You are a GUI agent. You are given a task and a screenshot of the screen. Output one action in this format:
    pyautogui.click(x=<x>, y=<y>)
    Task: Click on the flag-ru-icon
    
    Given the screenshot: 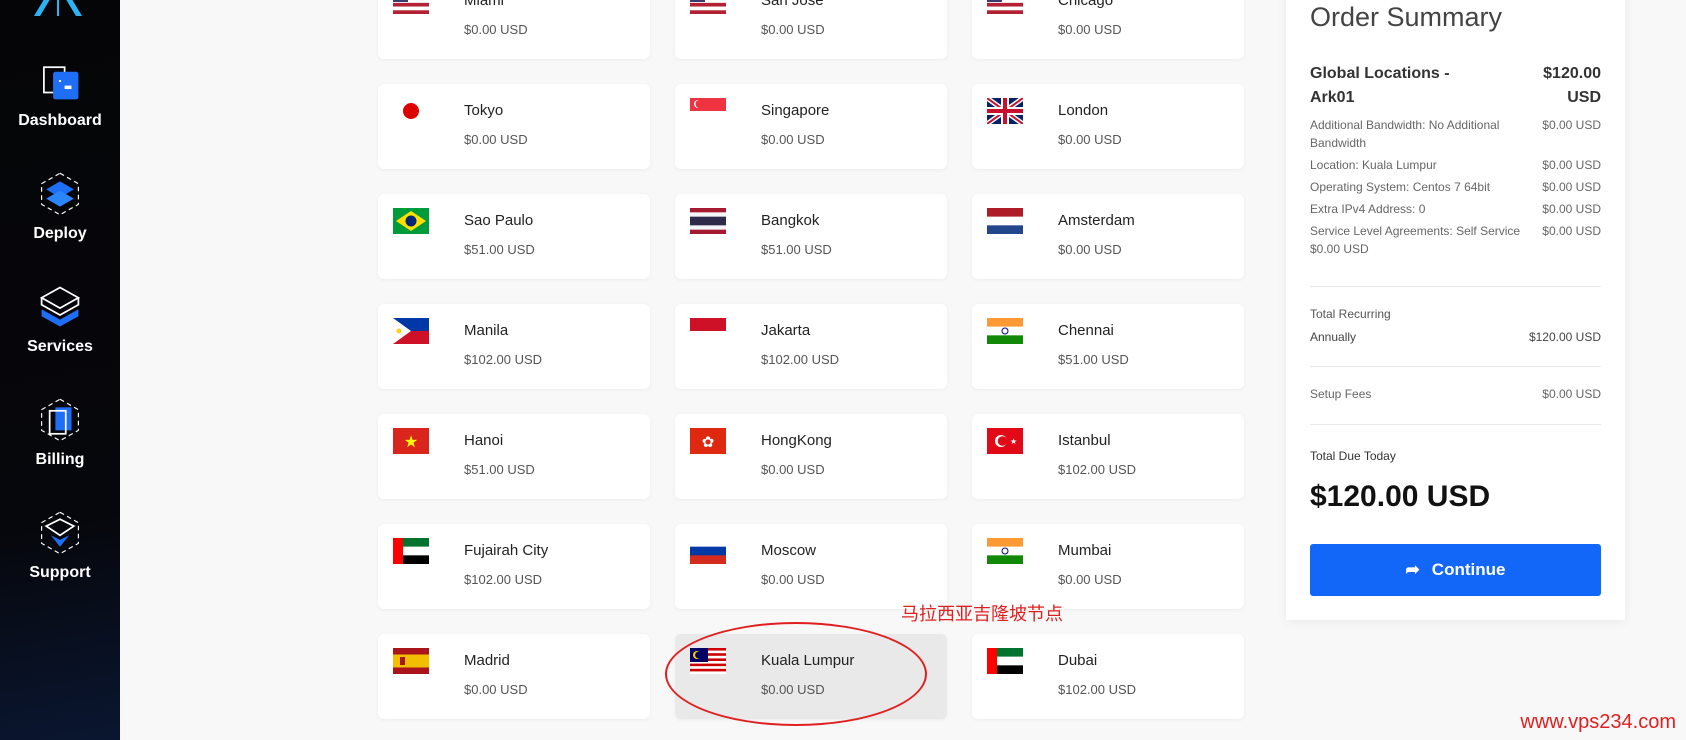 What is the action you would take?
    pyautogui.click(x=708, y=551)
    